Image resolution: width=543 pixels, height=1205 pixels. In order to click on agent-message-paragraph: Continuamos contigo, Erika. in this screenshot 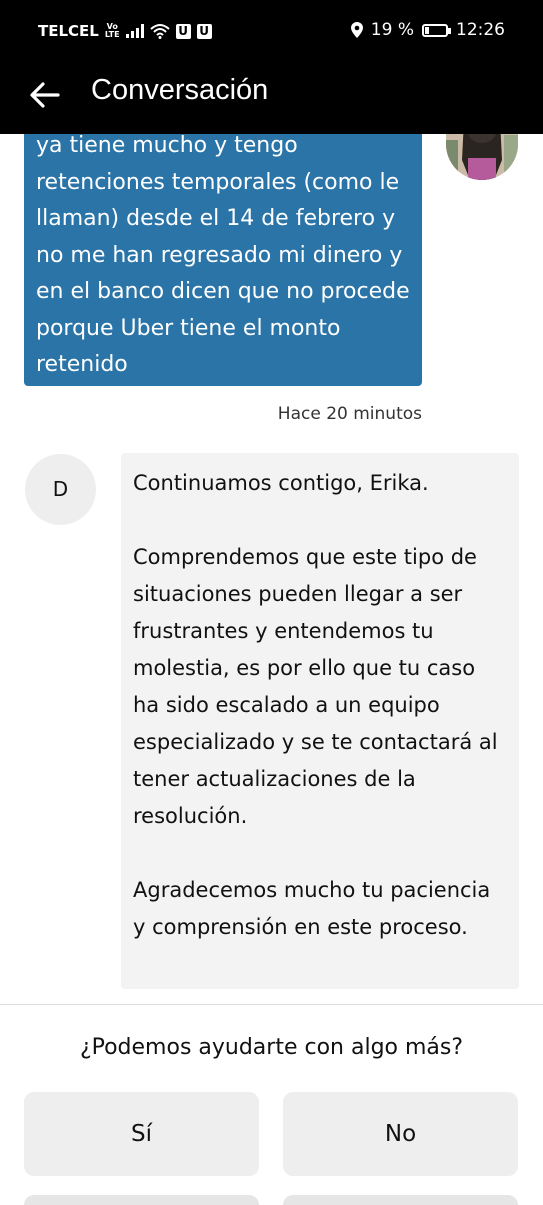, I will do `click(281, 483)`.